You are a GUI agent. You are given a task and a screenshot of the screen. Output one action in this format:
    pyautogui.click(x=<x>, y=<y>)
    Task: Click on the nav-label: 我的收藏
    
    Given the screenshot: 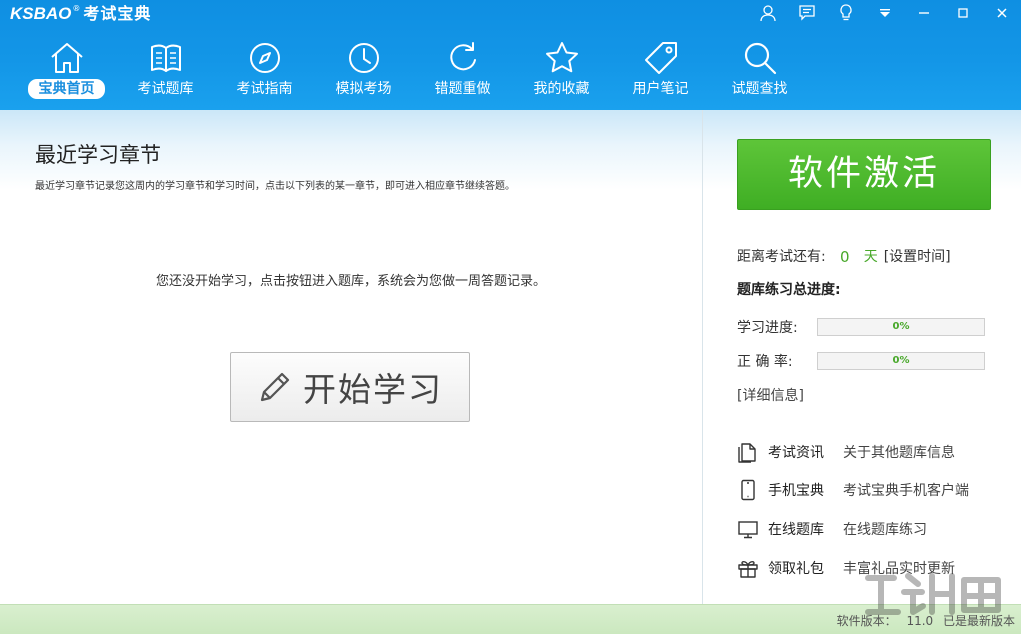 What is the action you would take?
    pyautogui.click(x=561, y=89)
    